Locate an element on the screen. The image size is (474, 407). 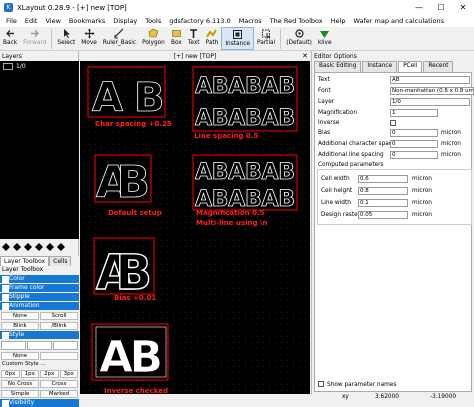
menu-display: Display is located at coordinates (125, 21).